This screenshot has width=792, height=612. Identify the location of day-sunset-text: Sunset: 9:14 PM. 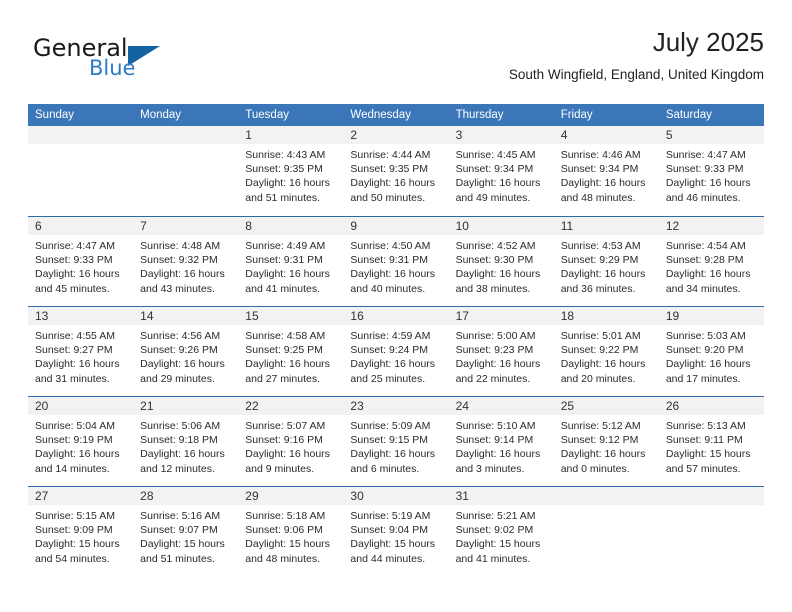
(494, 440).